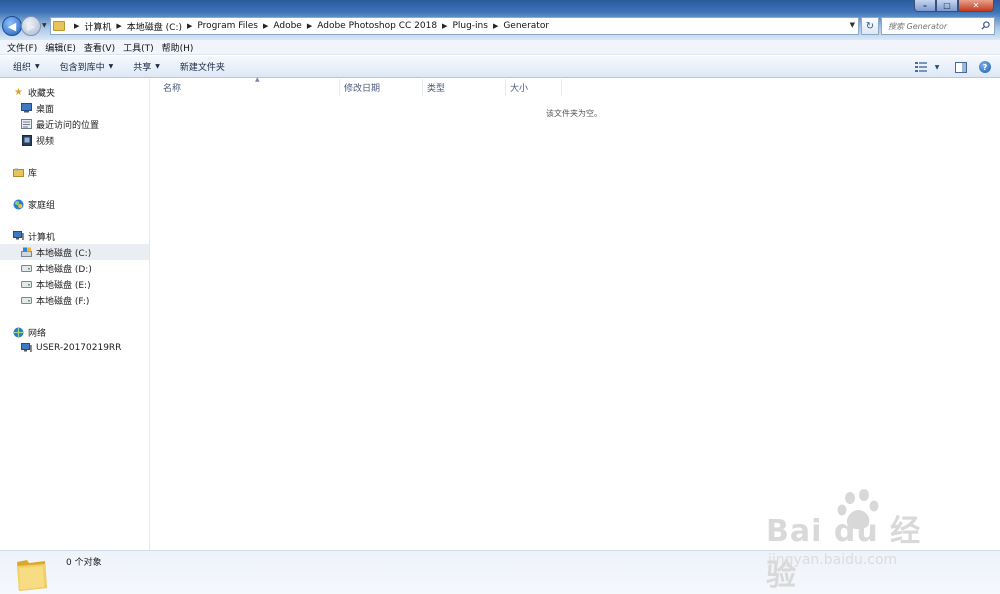  I want to click on column-header-label: 名称, so click(172, 89).